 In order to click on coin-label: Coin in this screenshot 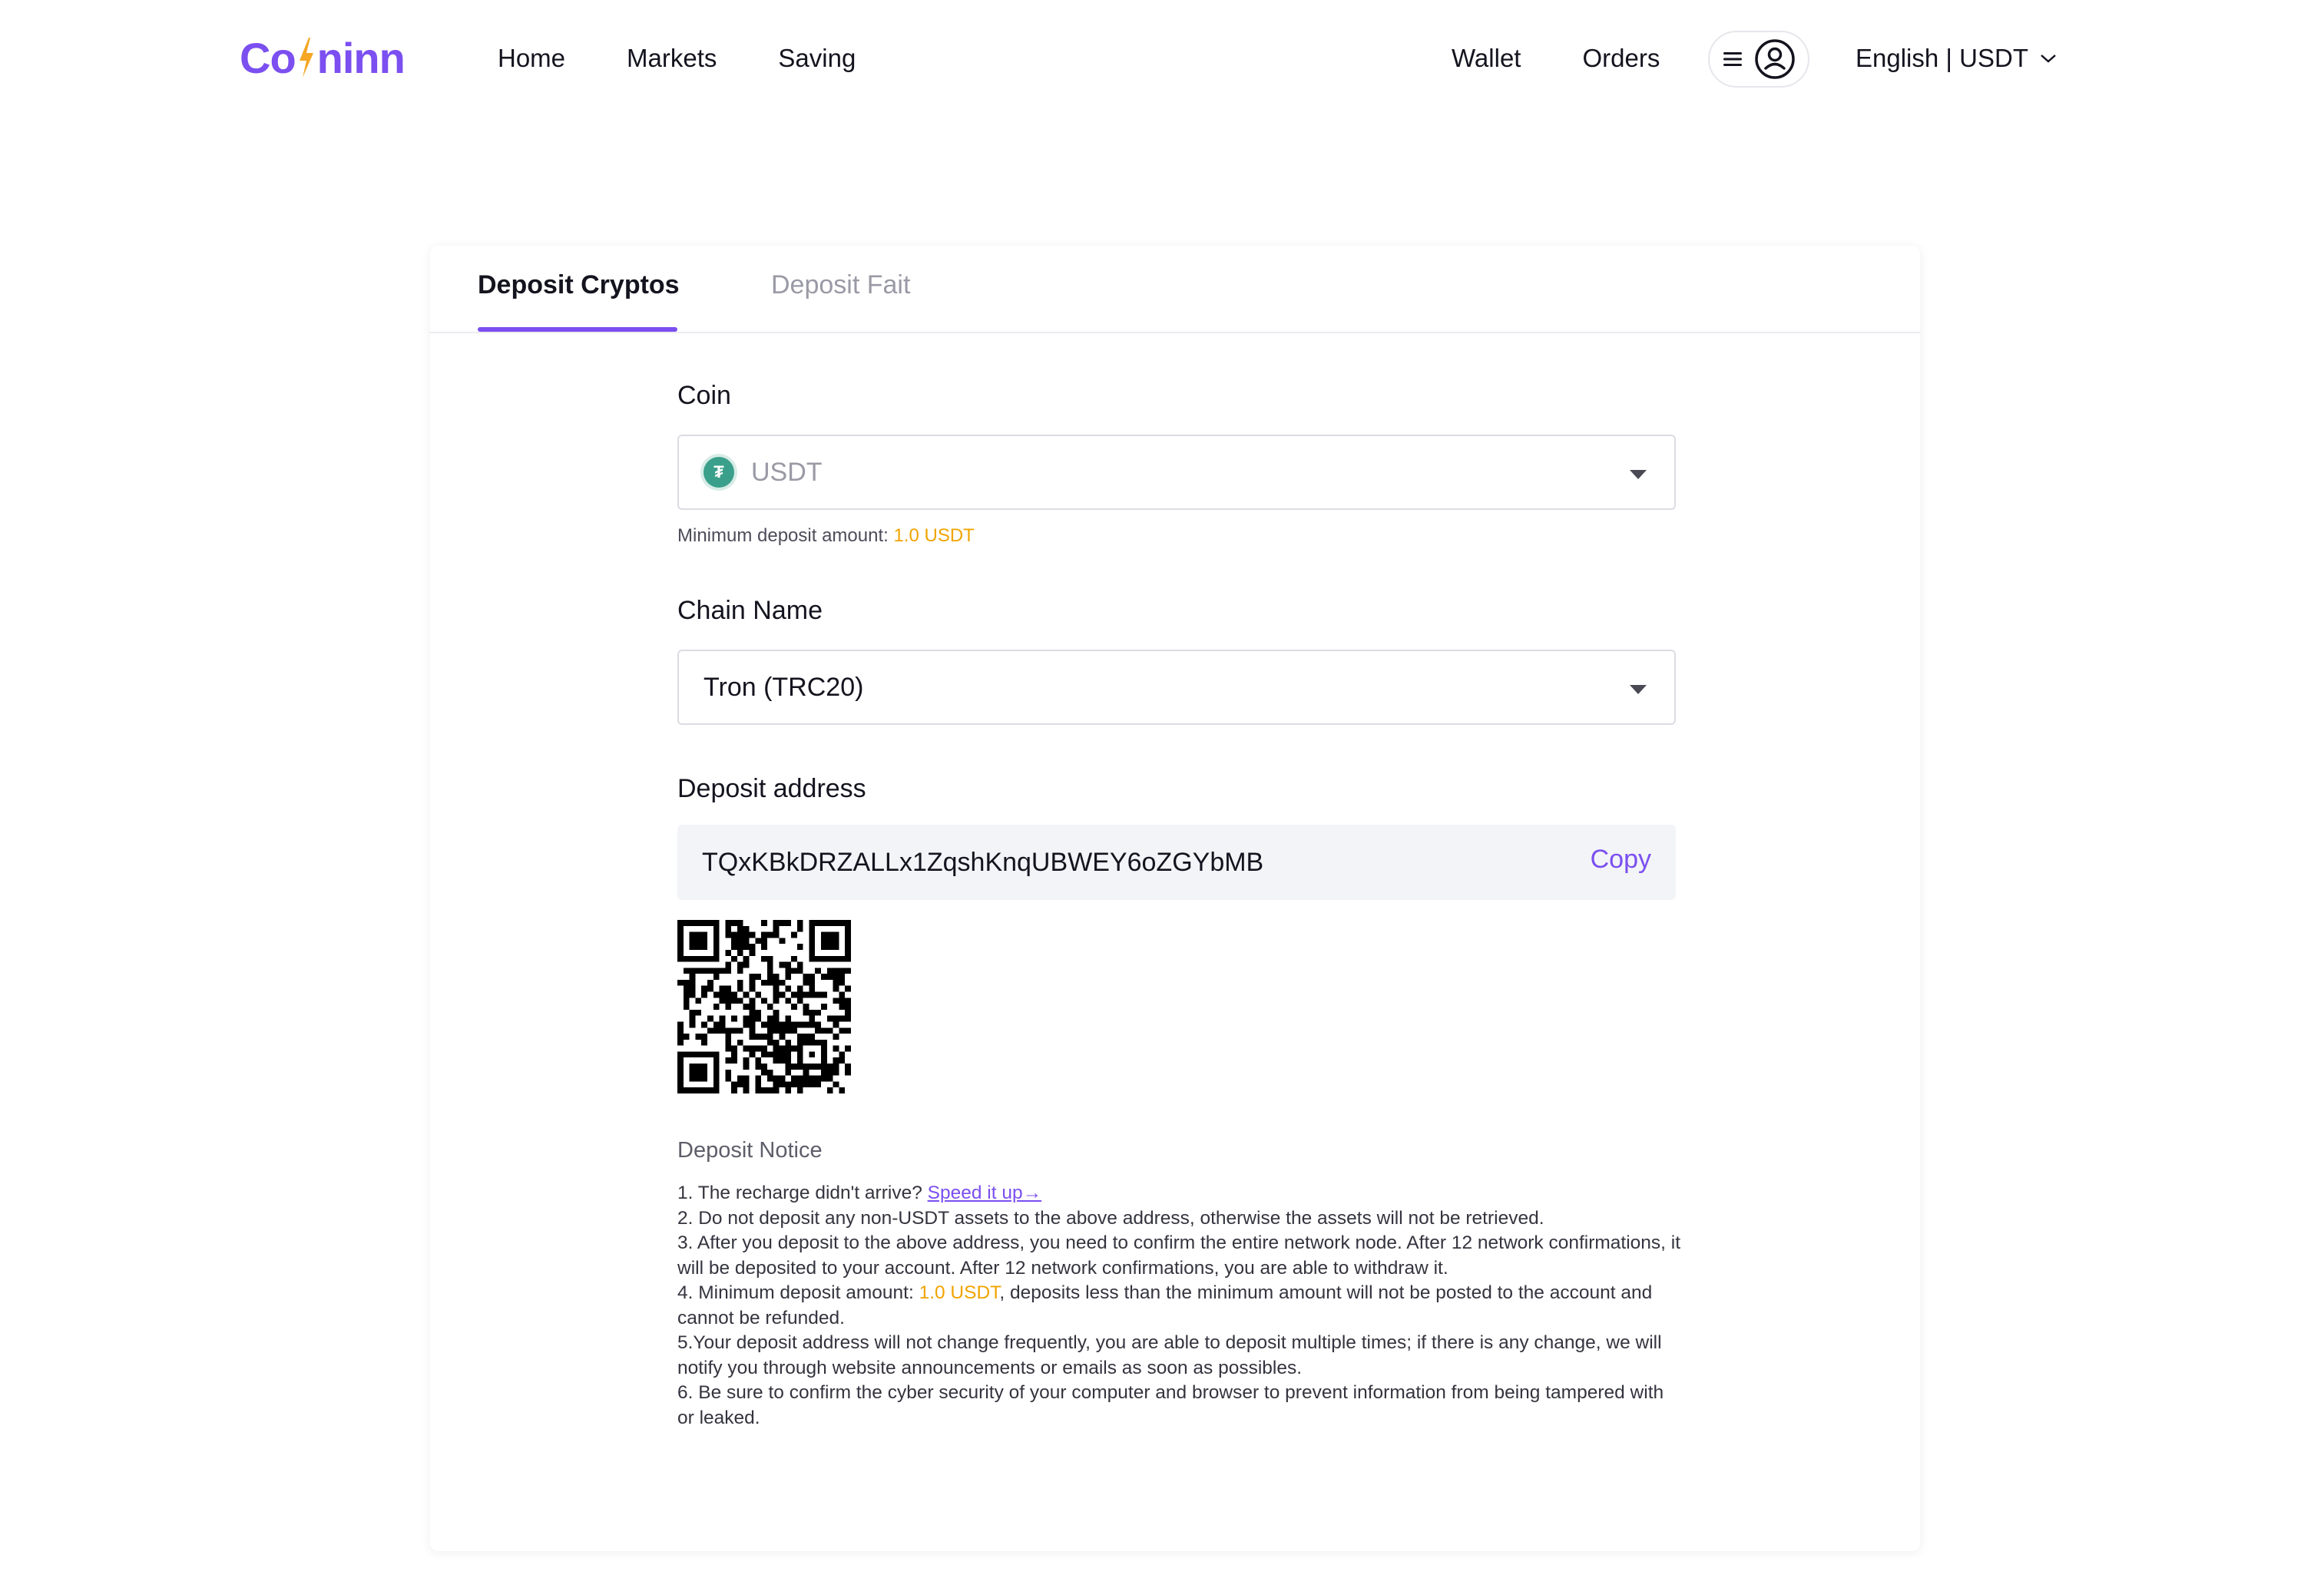, I will do `click(704, 395)`.